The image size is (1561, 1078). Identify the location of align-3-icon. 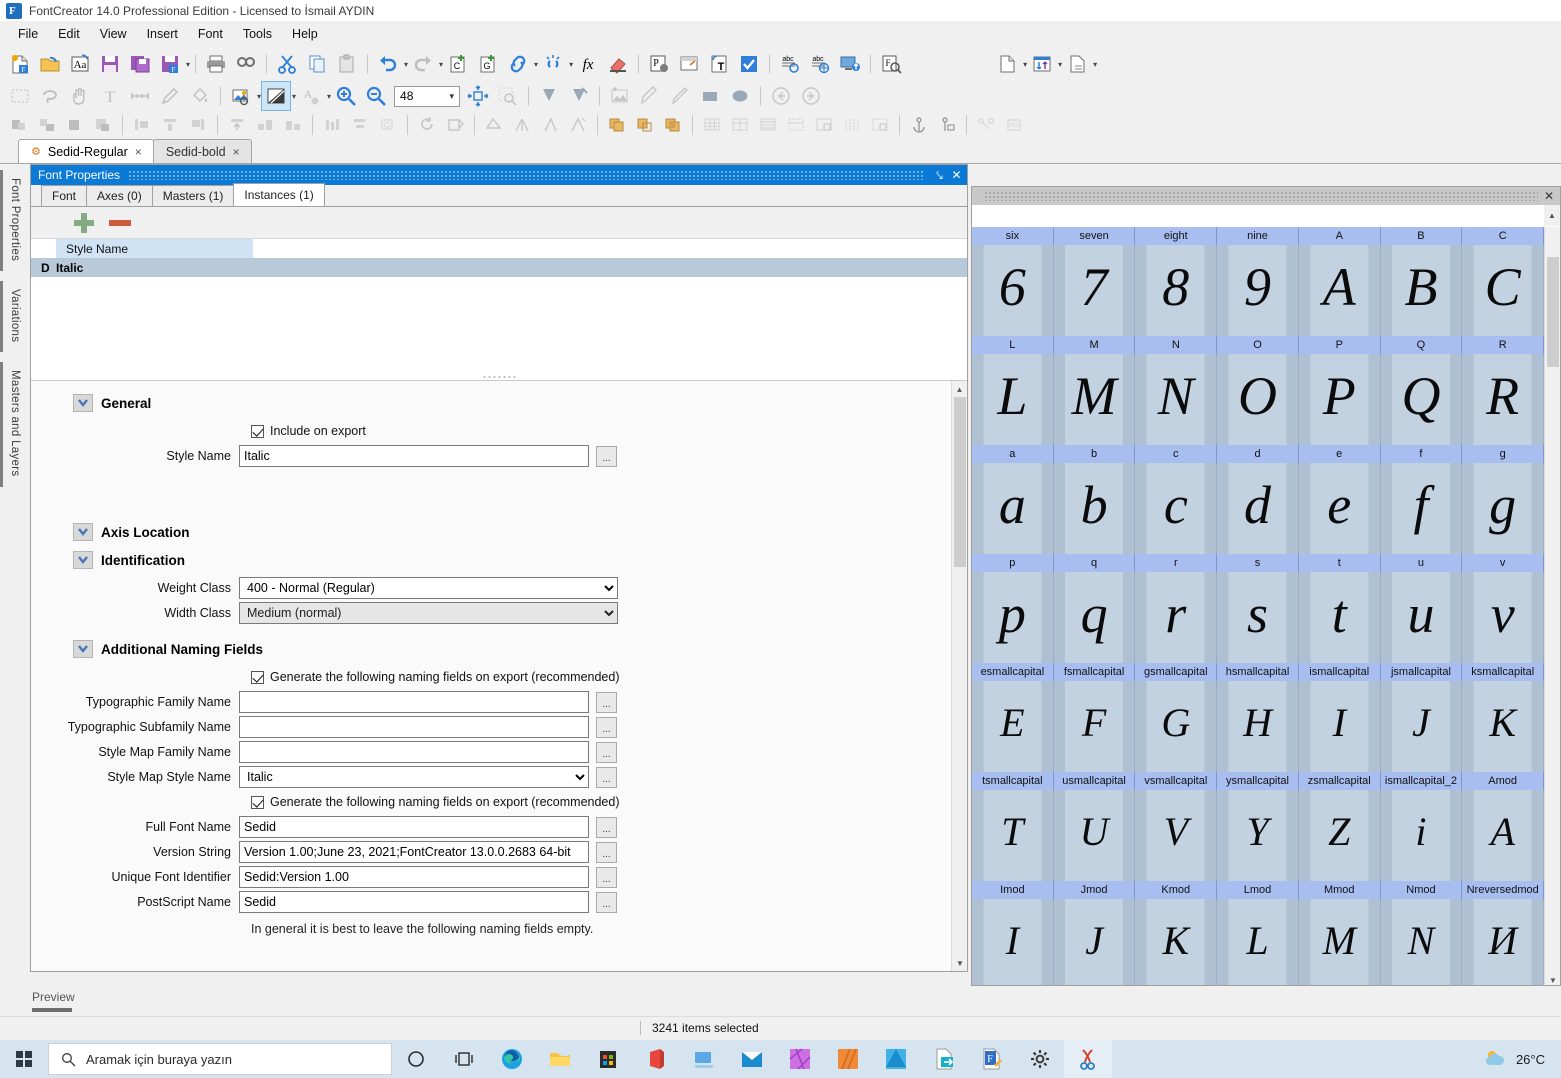
(75, 125).